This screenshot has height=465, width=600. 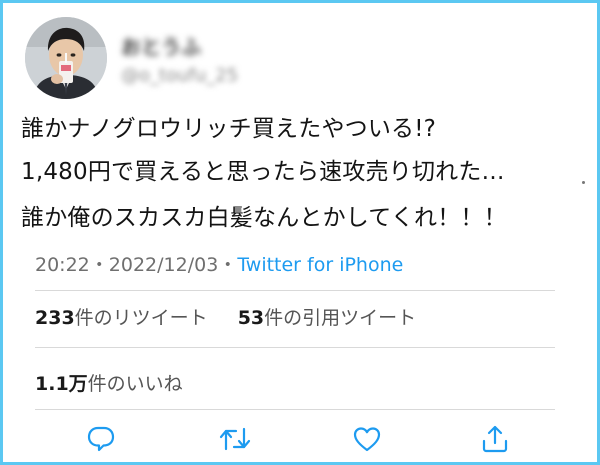 I want to click on quotes-count: 53, so click(x=251, y=318).